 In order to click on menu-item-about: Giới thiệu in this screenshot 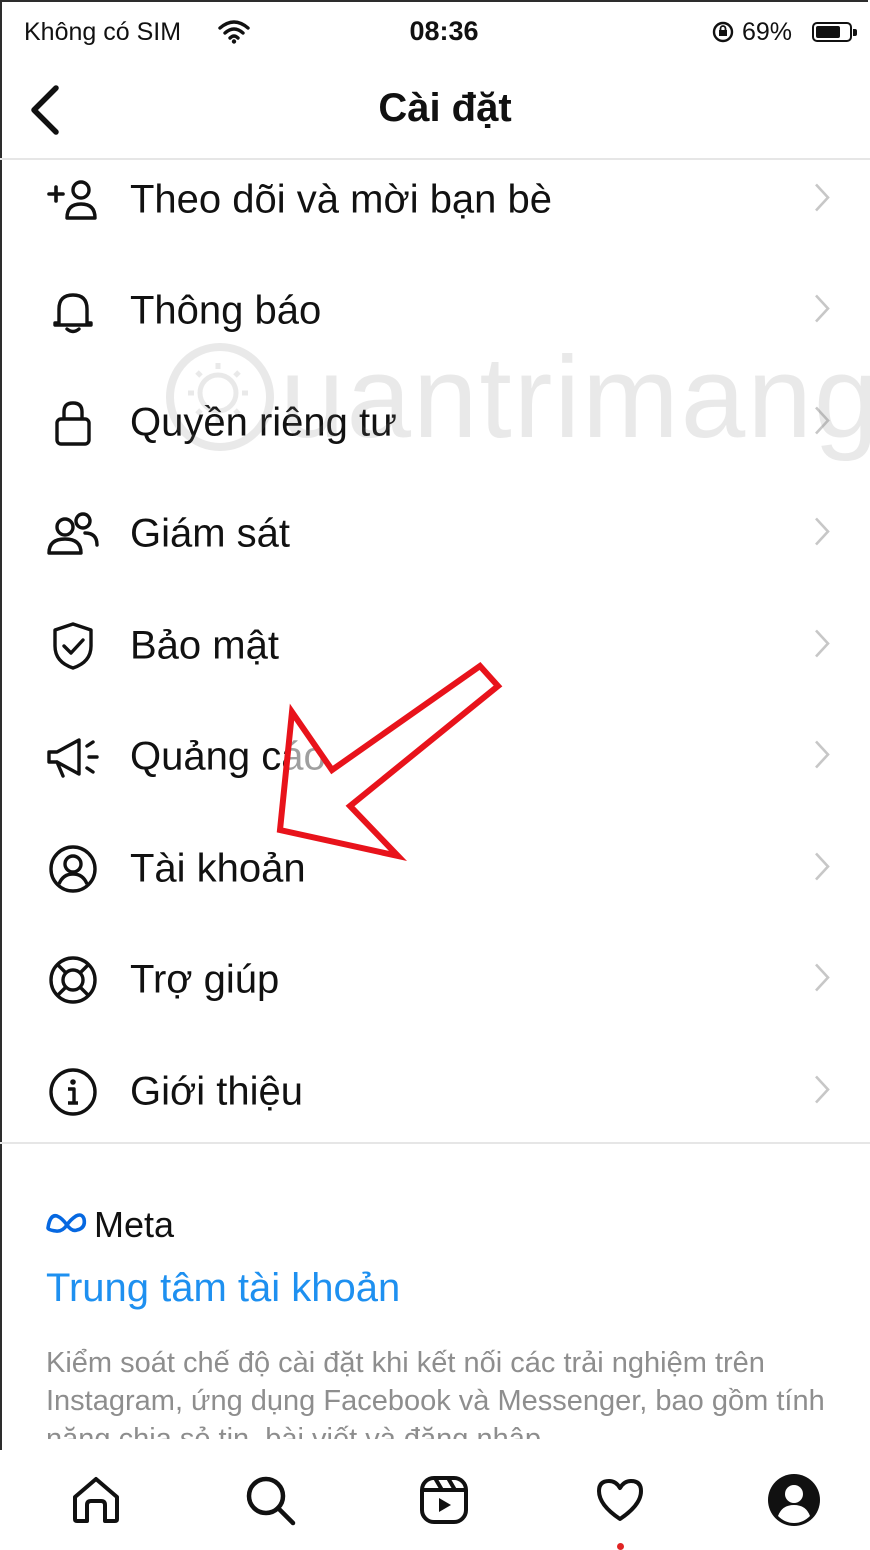, I will do `click(435, 1092)`.